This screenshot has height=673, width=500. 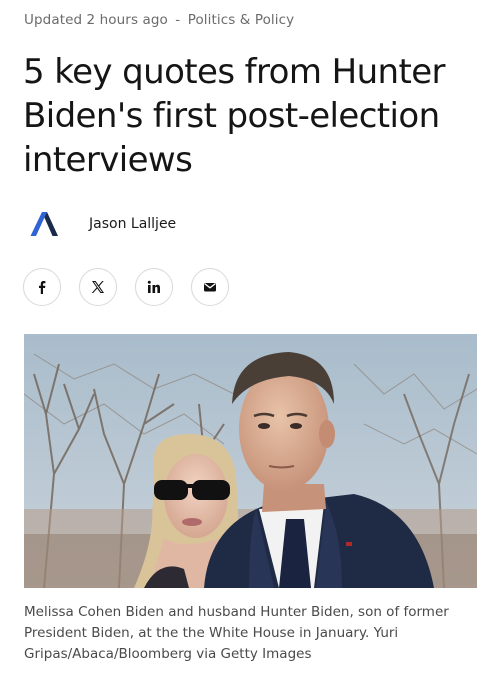 What do you see at coordinates (96, 20) in the screenshot?
I see `updated-time: Updated 2 hours ago` at bounding box center [96, 20].